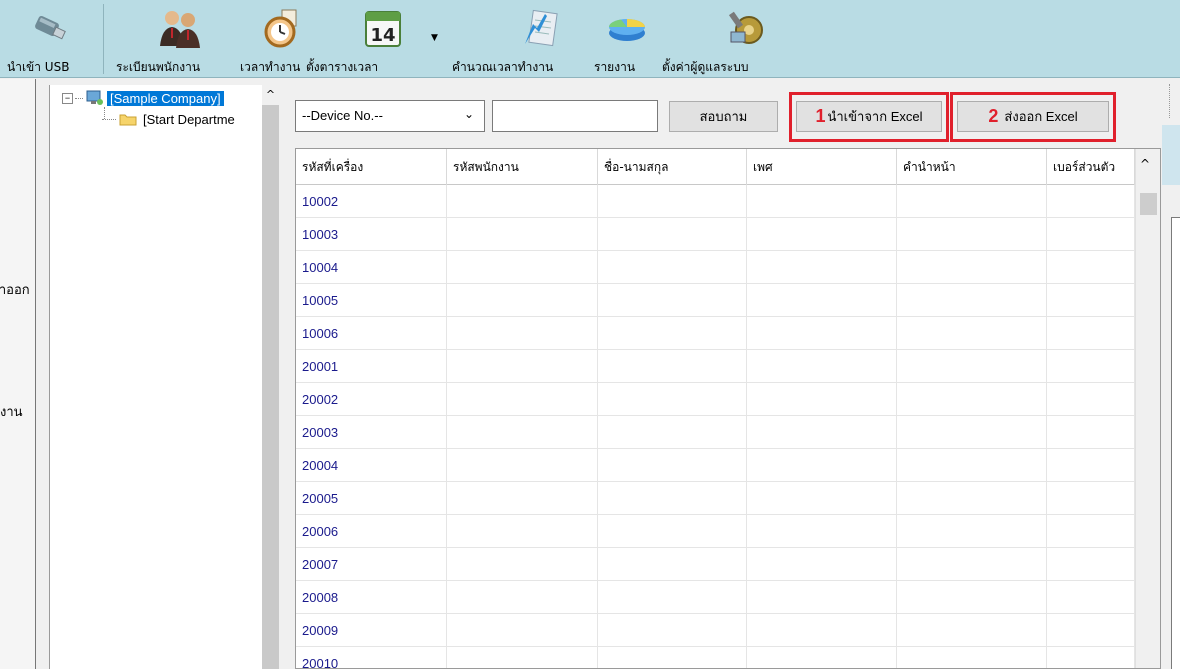 The width and height of the screenshot is (1180, 669). Describe the element at coordinates (869, 116) in the screenshot. I see `import-excel-button: 1 นำเข้าจาก Excel` at that location.